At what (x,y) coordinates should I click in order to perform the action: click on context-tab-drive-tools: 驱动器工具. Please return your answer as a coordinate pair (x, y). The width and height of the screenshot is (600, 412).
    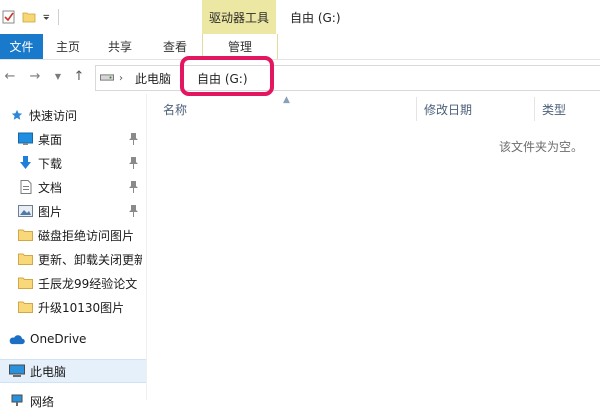
    Looking at the image, I should click on (239, 17).